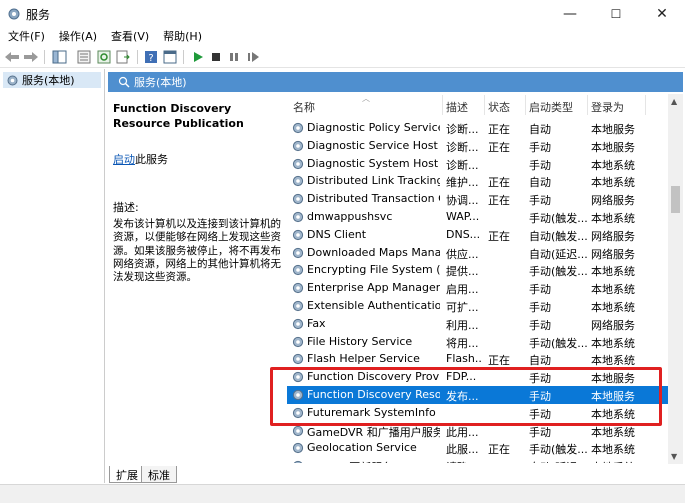  Describe the element at coordinates (478, 413) in the screenshot. I see `service-row: Futuremark SystemInfo Ser... 手动 本地系统` at that location.